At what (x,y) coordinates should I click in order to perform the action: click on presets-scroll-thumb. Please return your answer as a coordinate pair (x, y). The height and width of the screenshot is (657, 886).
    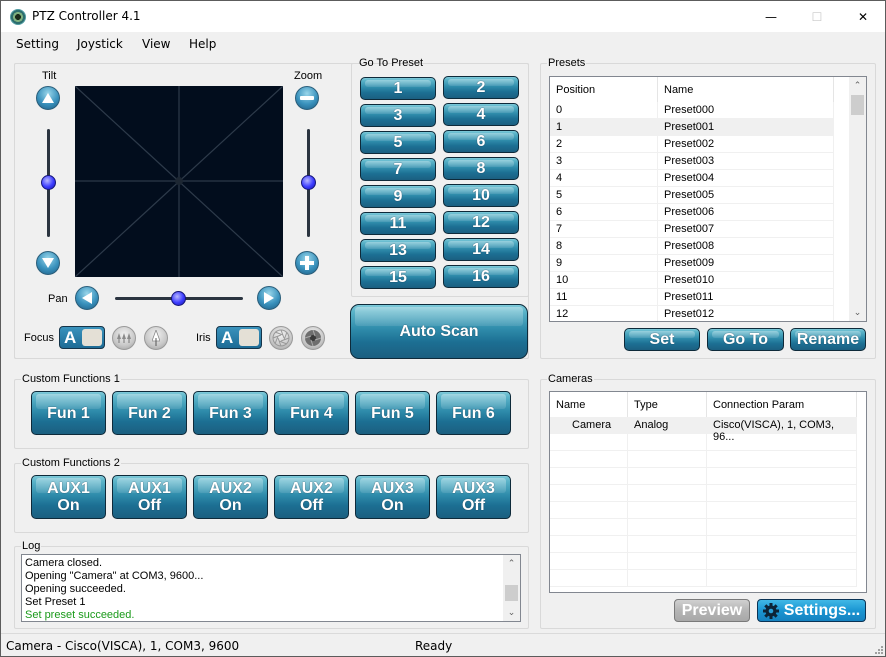
    Looking at the image, I should click on (857, 105).